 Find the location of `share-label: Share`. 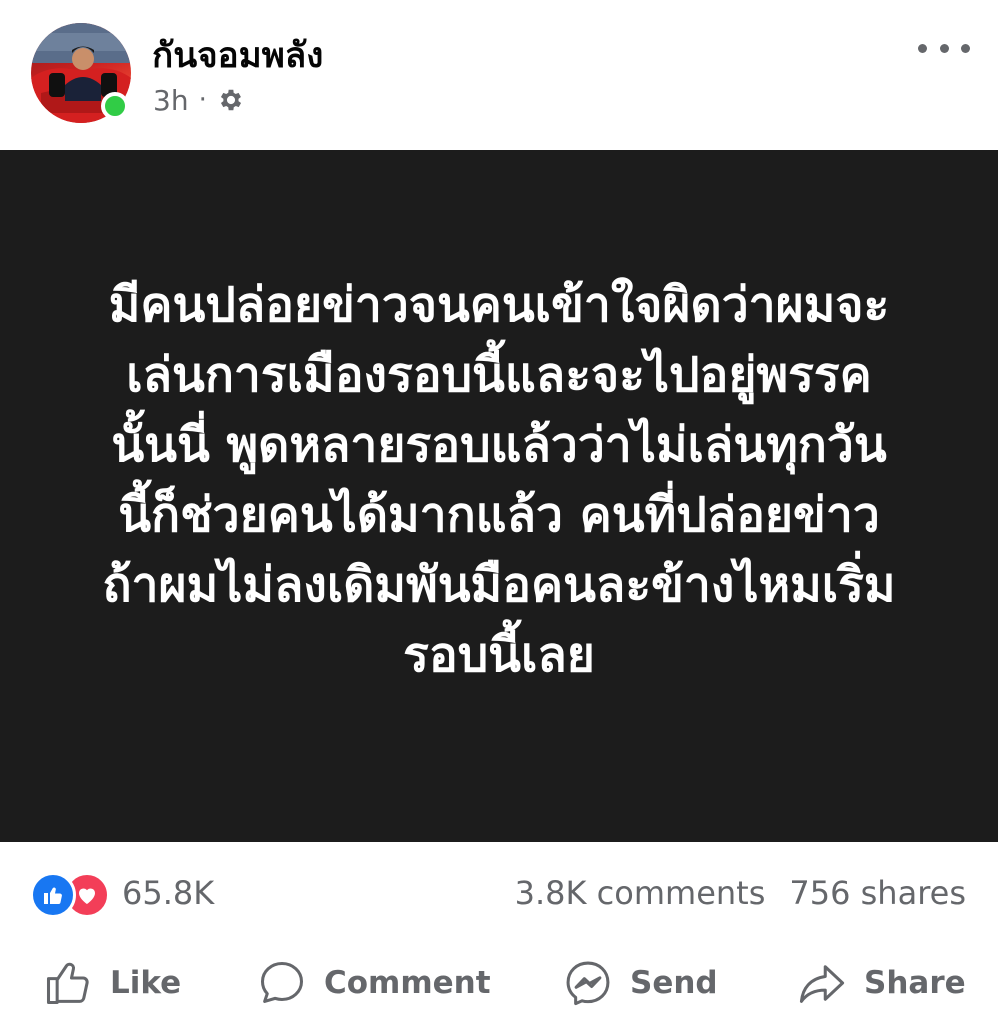

share-label: Share is located at coordinates (915, 983).